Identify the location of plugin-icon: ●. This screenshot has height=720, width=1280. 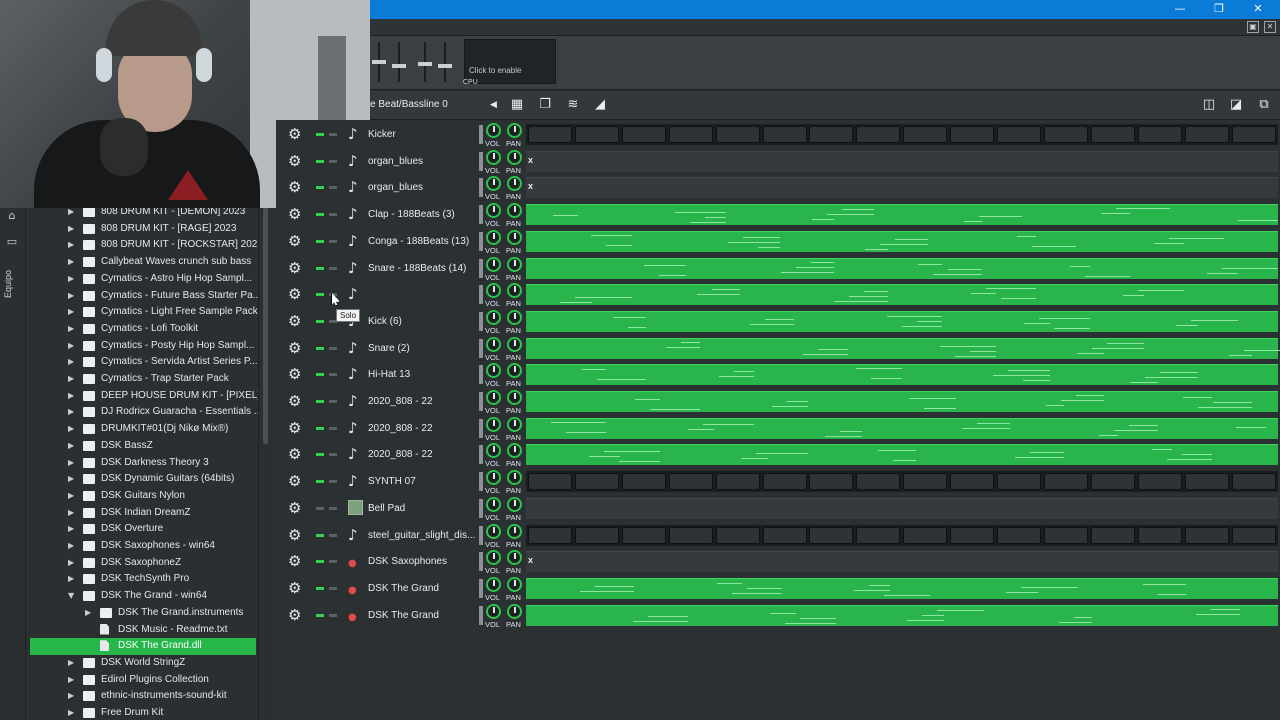
(352, 564).